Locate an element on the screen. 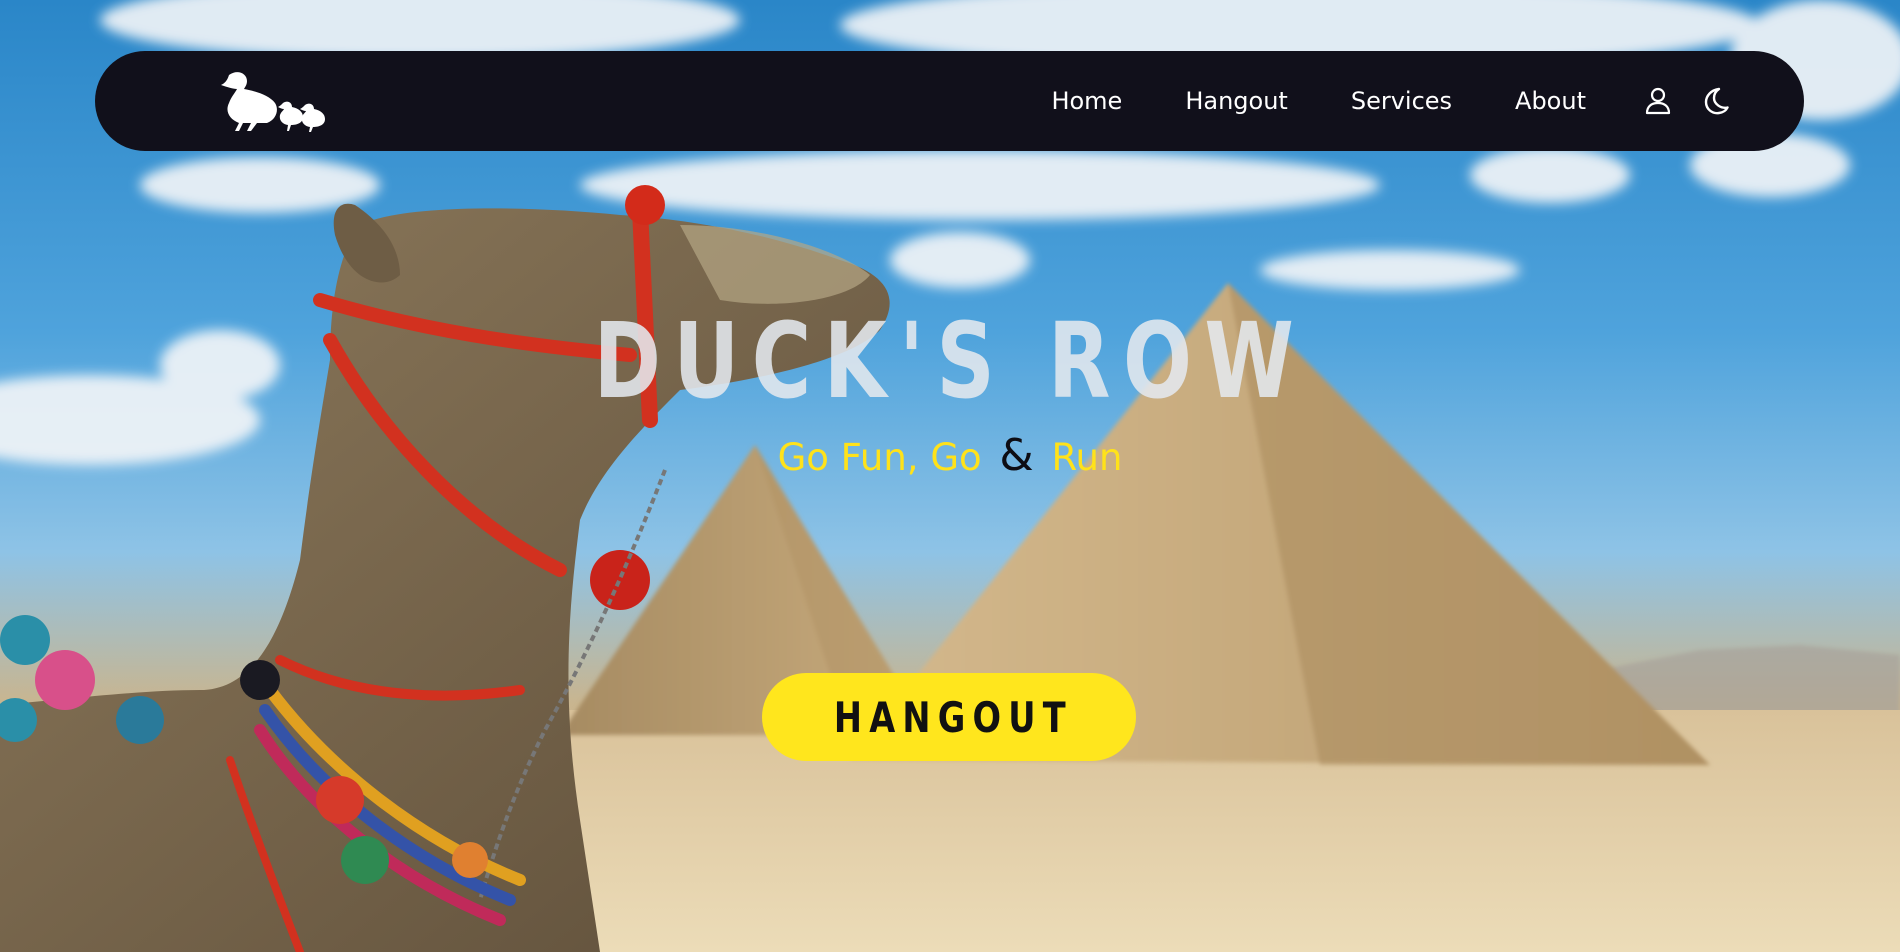 Image resolution: width=1900 pixels, height=952 pixels. moon-icon is located at coordinates (1715, 101).